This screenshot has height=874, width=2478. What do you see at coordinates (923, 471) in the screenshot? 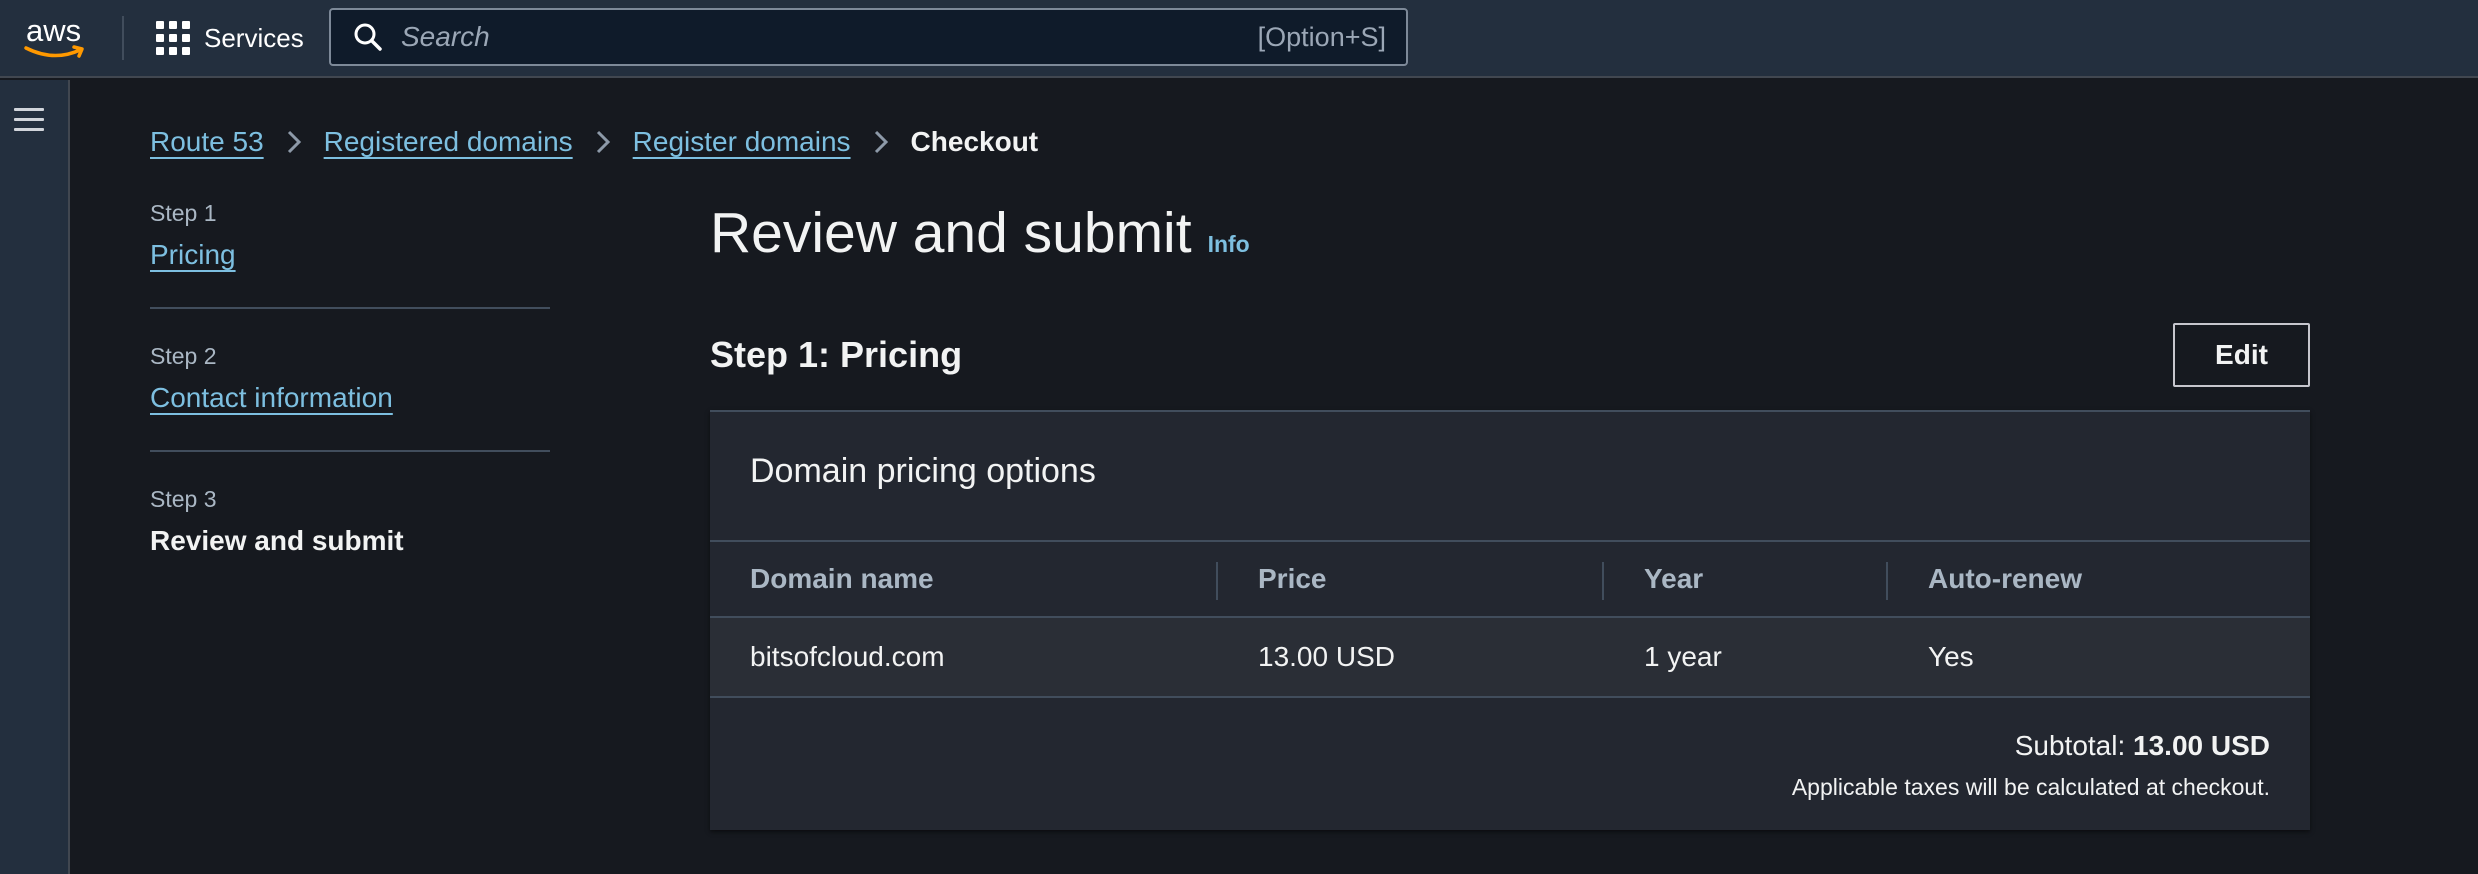
I see `card-title: Domain pricing options` at bounding box center [923, 471].